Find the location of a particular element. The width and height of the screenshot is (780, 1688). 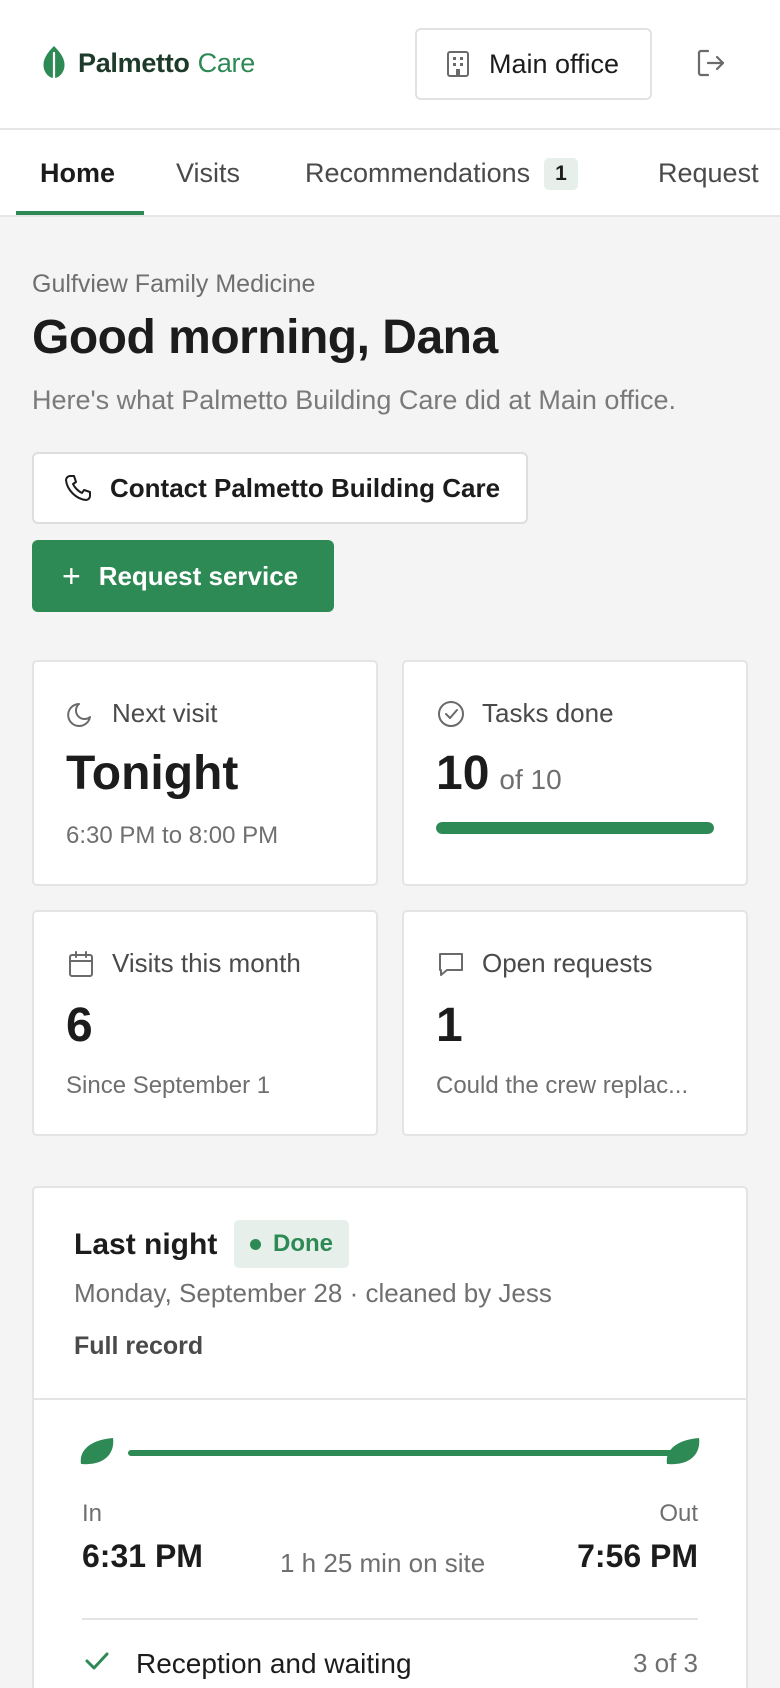

card-value: 6 is located at coordinates (79, 1025).